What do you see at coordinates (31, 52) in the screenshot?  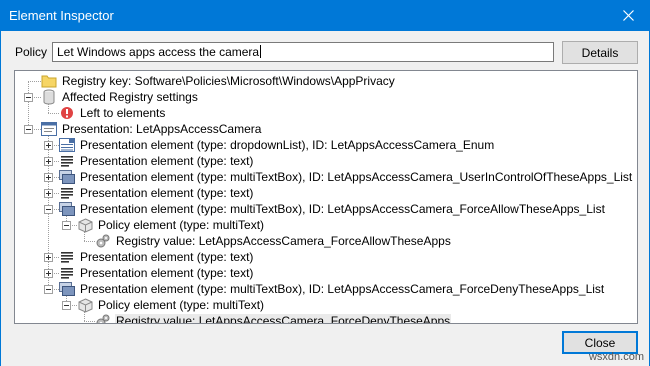 I see `policy-label: Policy` at bounding box center [31, 52].